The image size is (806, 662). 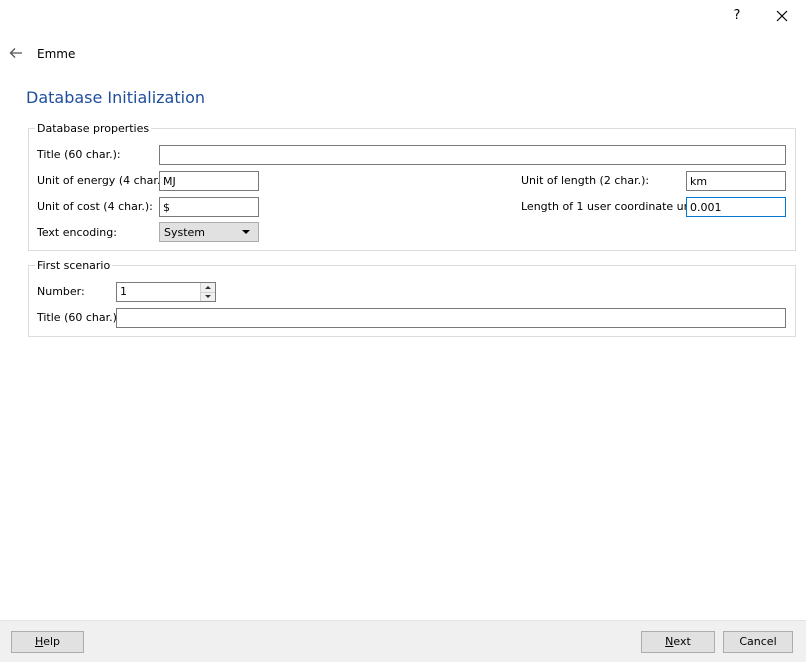 What do you see at coordinates (736, 207) in the screenshot?
I see `coordinate-unit-field` at bounding box center [736, 207].